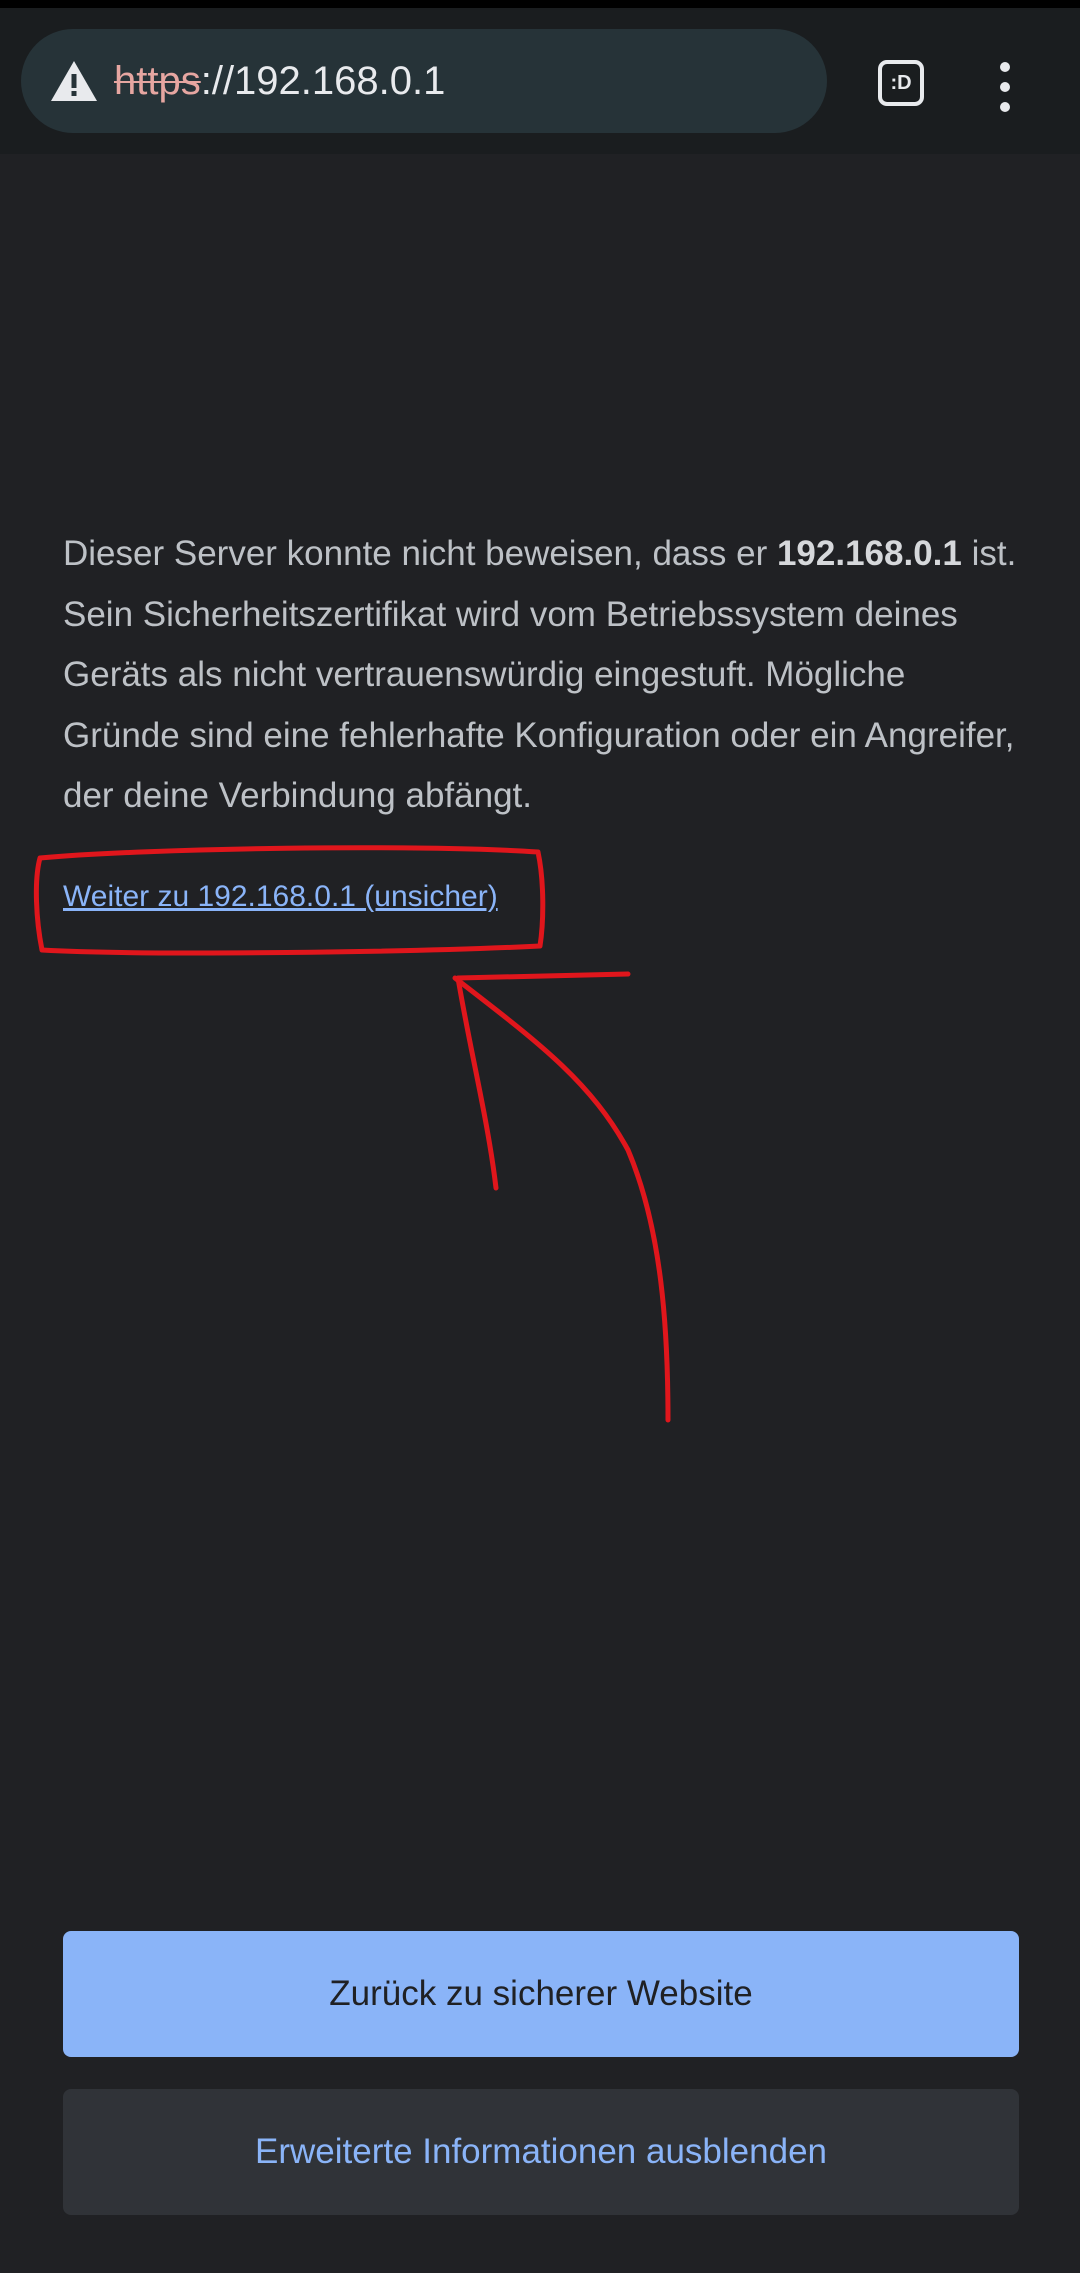 This screenshot has width=1080, height=2273. I want to click on browser-toolbar: https://192.168.0.1 :D, so click(540, 81).